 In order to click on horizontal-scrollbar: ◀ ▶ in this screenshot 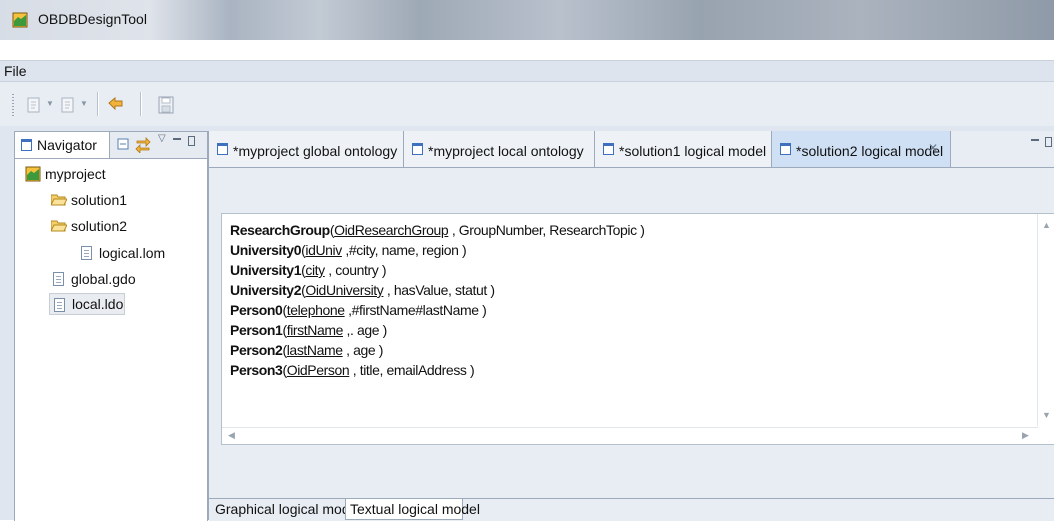, I will do `click(630, 435)`.